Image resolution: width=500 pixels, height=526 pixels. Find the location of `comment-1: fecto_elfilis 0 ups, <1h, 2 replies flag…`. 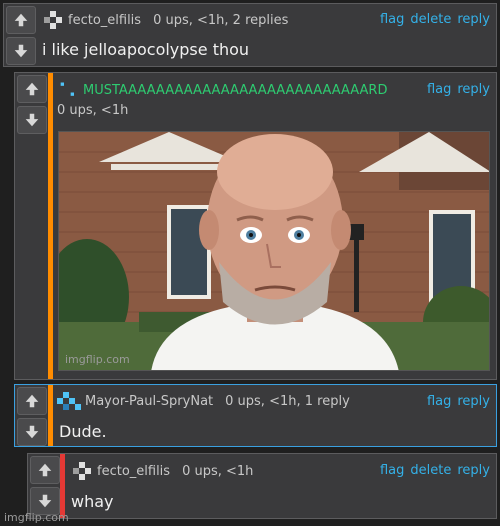

comment-1: fecto_elfilis 0 ups, <1h, 2 replies flag… is located at coordinates (250, 35).